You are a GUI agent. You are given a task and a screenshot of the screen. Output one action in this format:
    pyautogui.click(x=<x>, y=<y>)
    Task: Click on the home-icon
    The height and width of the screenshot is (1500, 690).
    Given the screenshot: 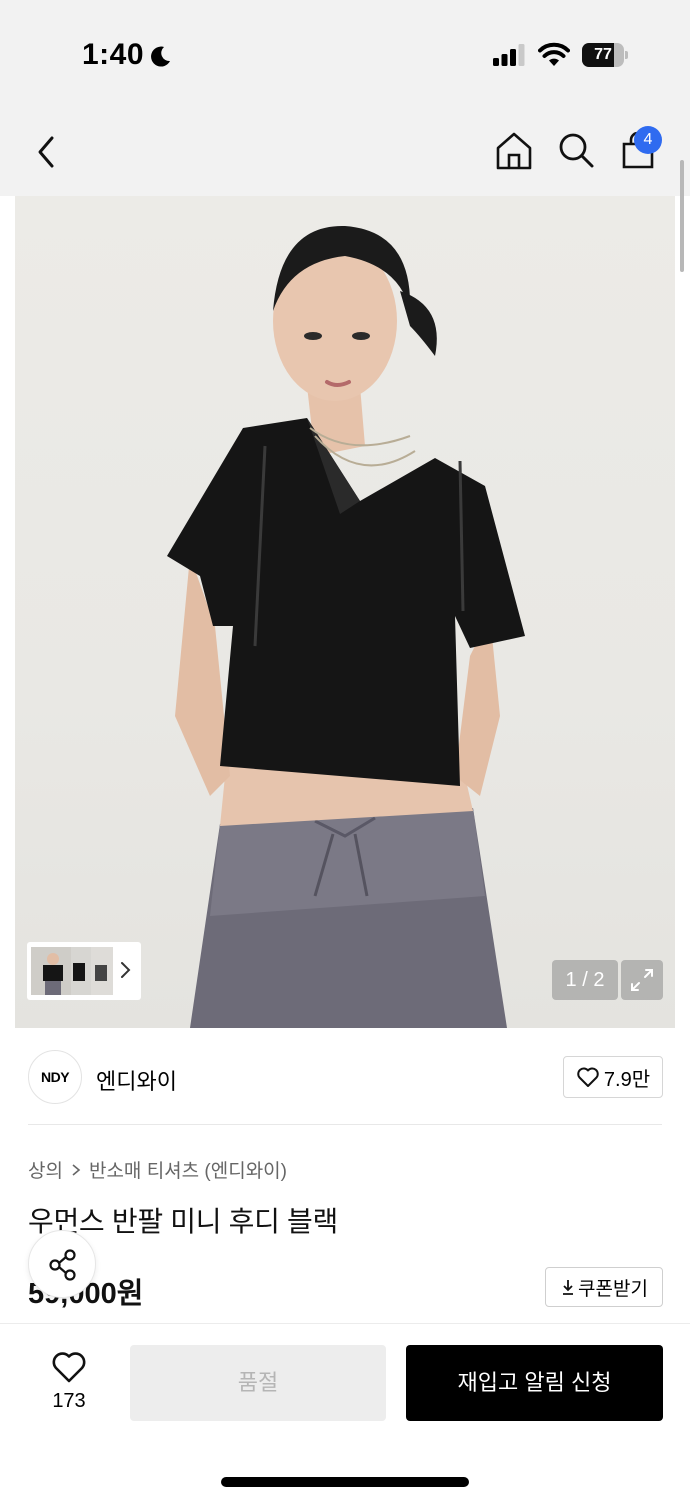 What is the action you would take?
    pyautogui.click(x=514, y=151)
    